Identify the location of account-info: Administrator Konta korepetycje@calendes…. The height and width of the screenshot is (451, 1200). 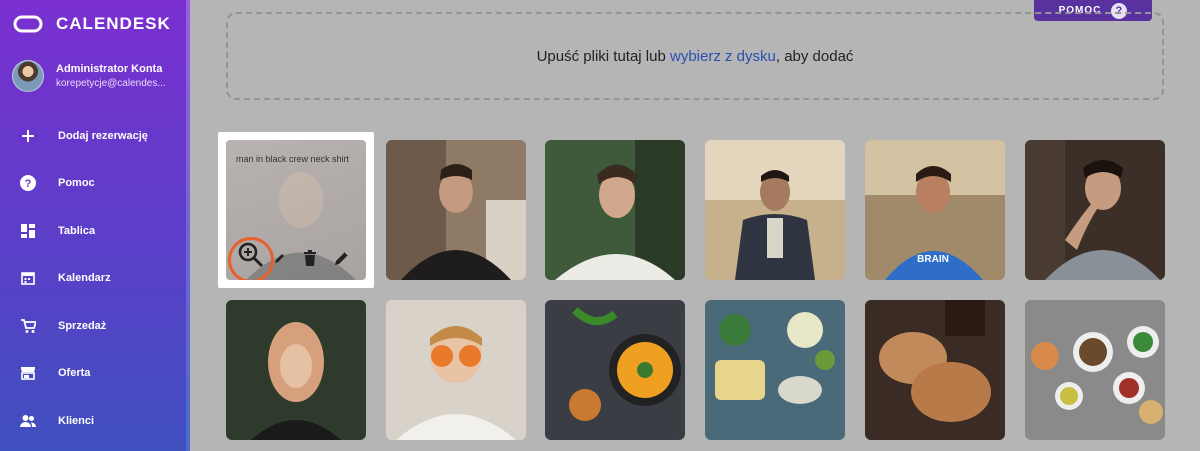
(89, 76).